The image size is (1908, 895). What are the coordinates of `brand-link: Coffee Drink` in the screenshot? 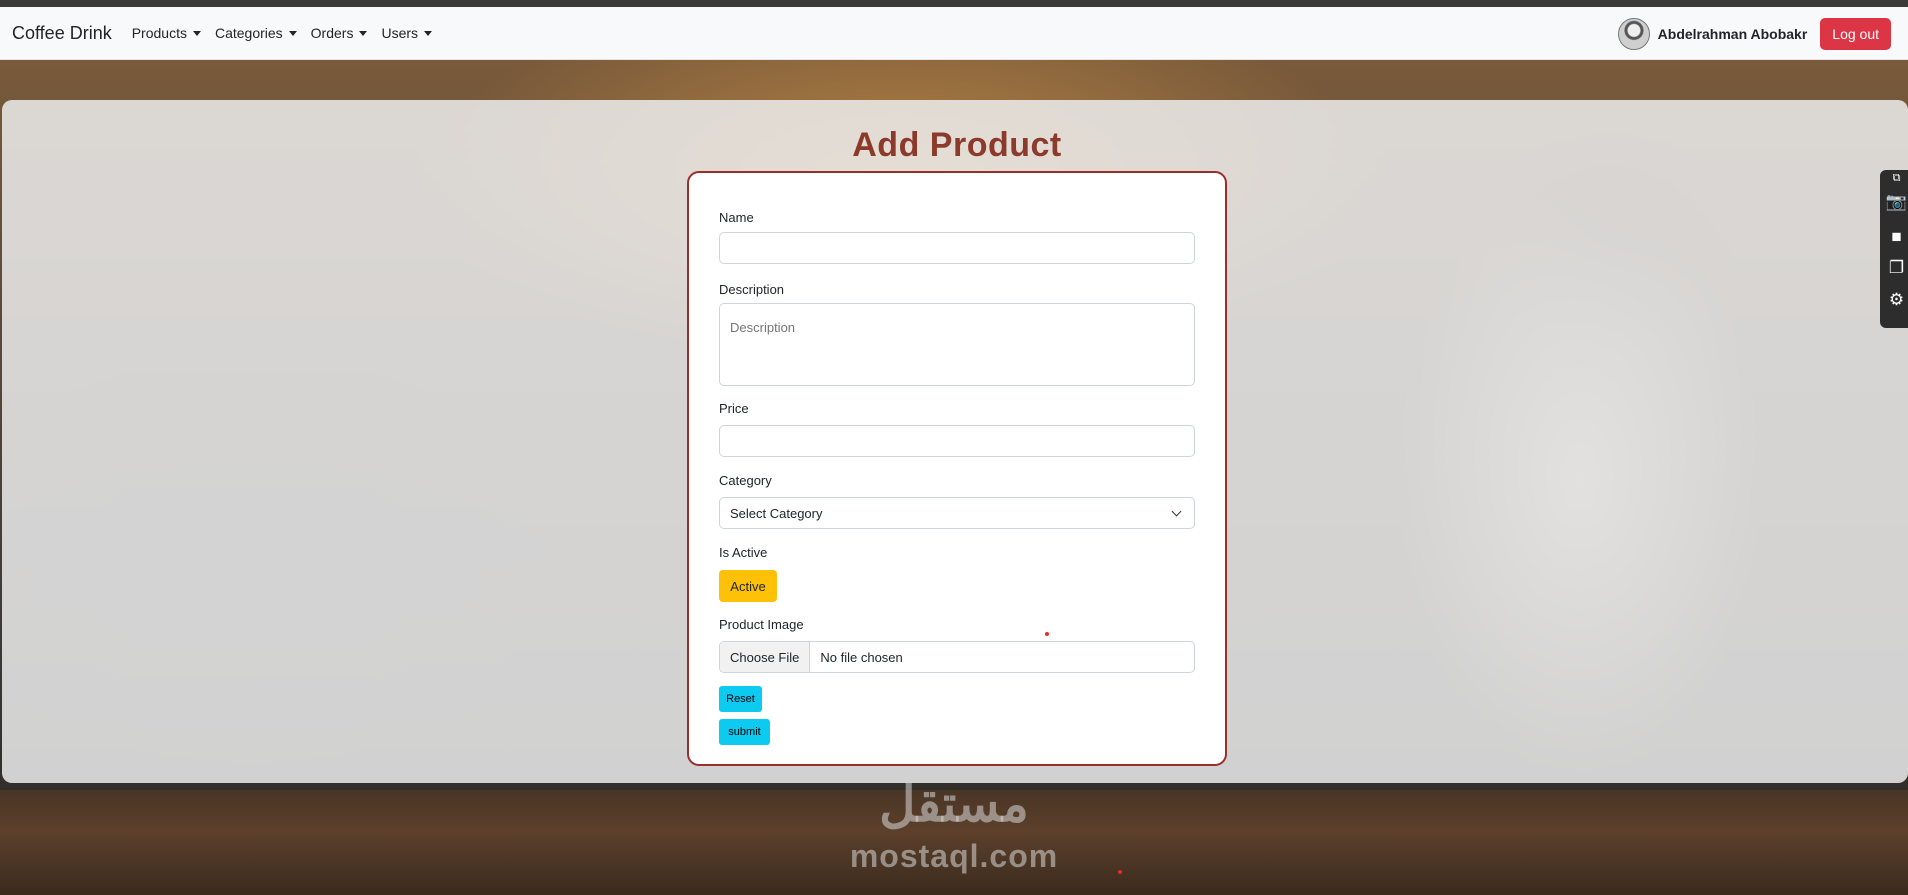 It's located at (62, 33).